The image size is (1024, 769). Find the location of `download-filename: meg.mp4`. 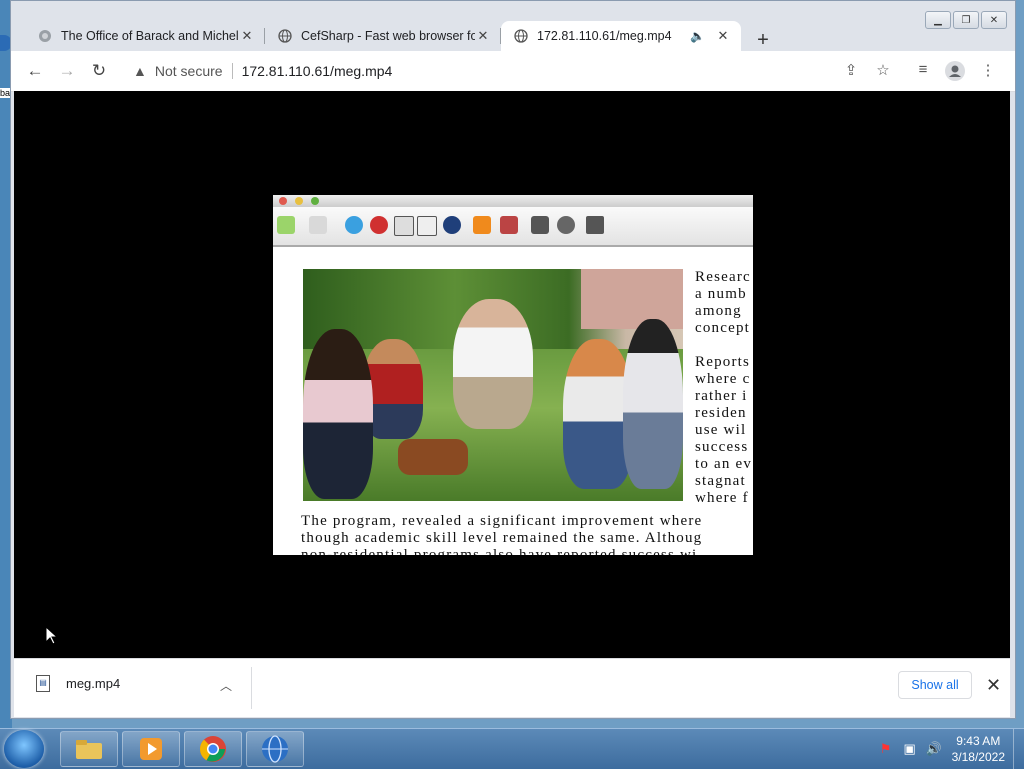

download-filename: meg.mp4 is located at coordinates (93, 683).